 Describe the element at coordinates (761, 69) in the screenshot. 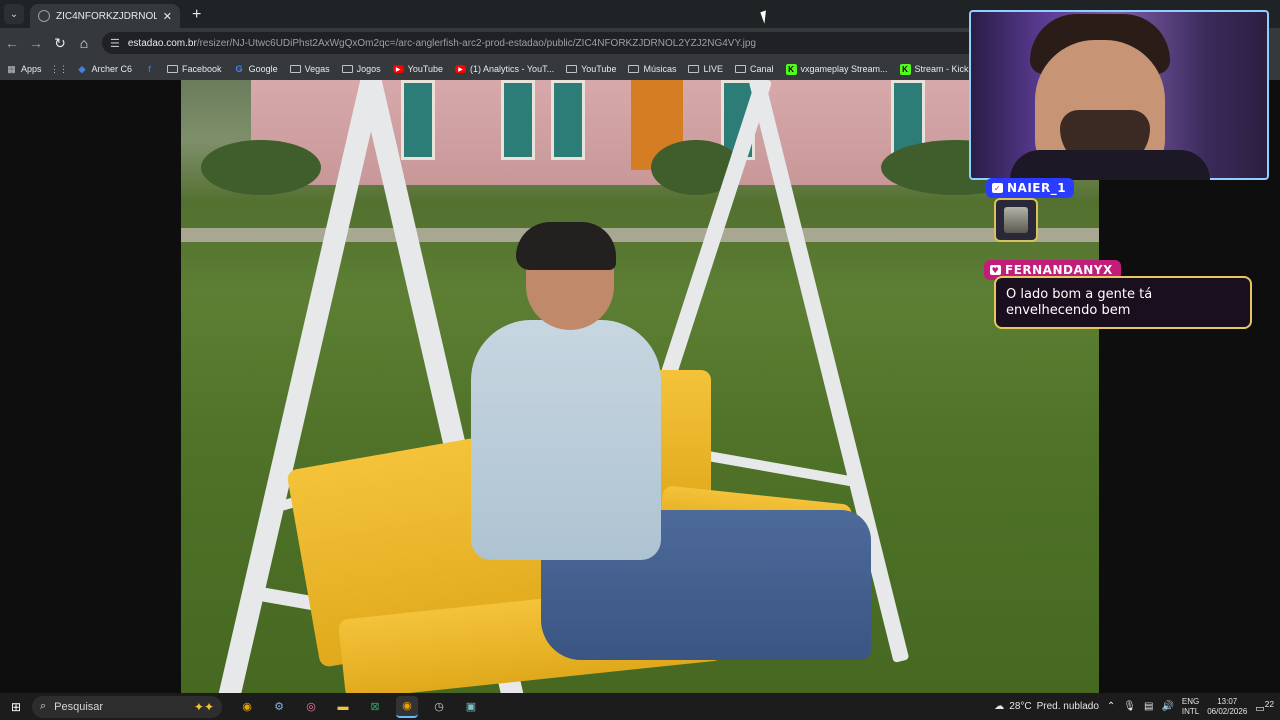

I see `bookmark-label: Canal` at that location.